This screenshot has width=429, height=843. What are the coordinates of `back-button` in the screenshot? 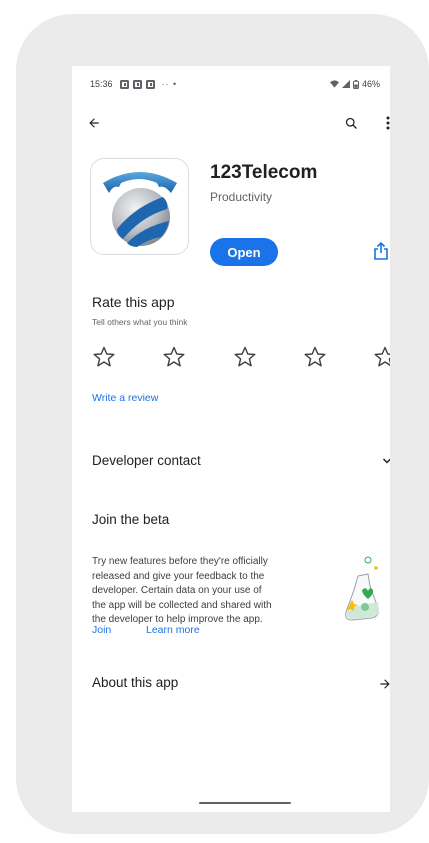 It's located at (94, 123).